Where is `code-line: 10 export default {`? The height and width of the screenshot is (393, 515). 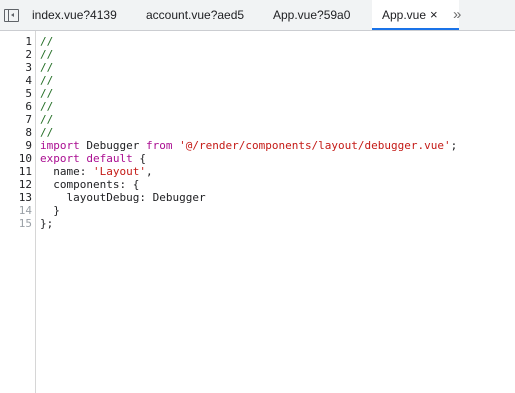 code-line: 10 export default { is located at coordinates (257, 158).